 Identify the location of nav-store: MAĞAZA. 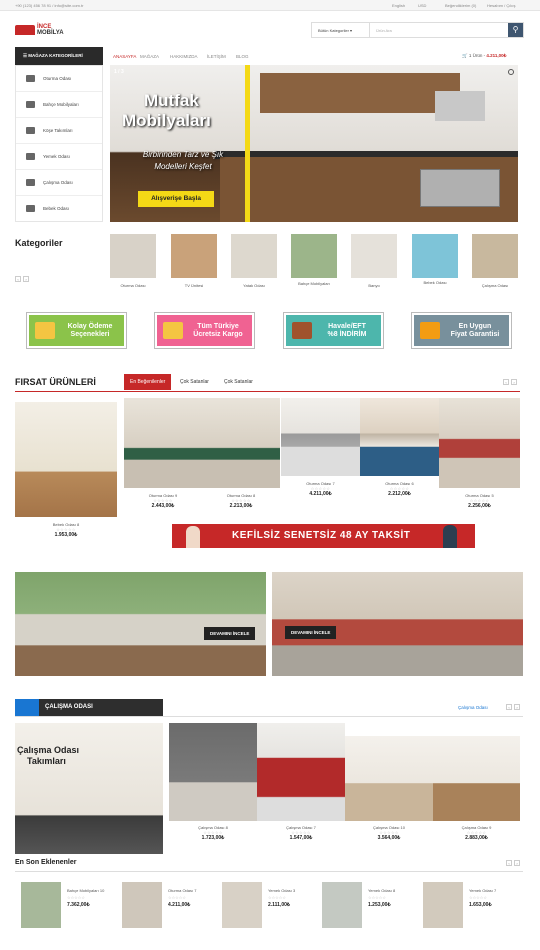
(149, 56).